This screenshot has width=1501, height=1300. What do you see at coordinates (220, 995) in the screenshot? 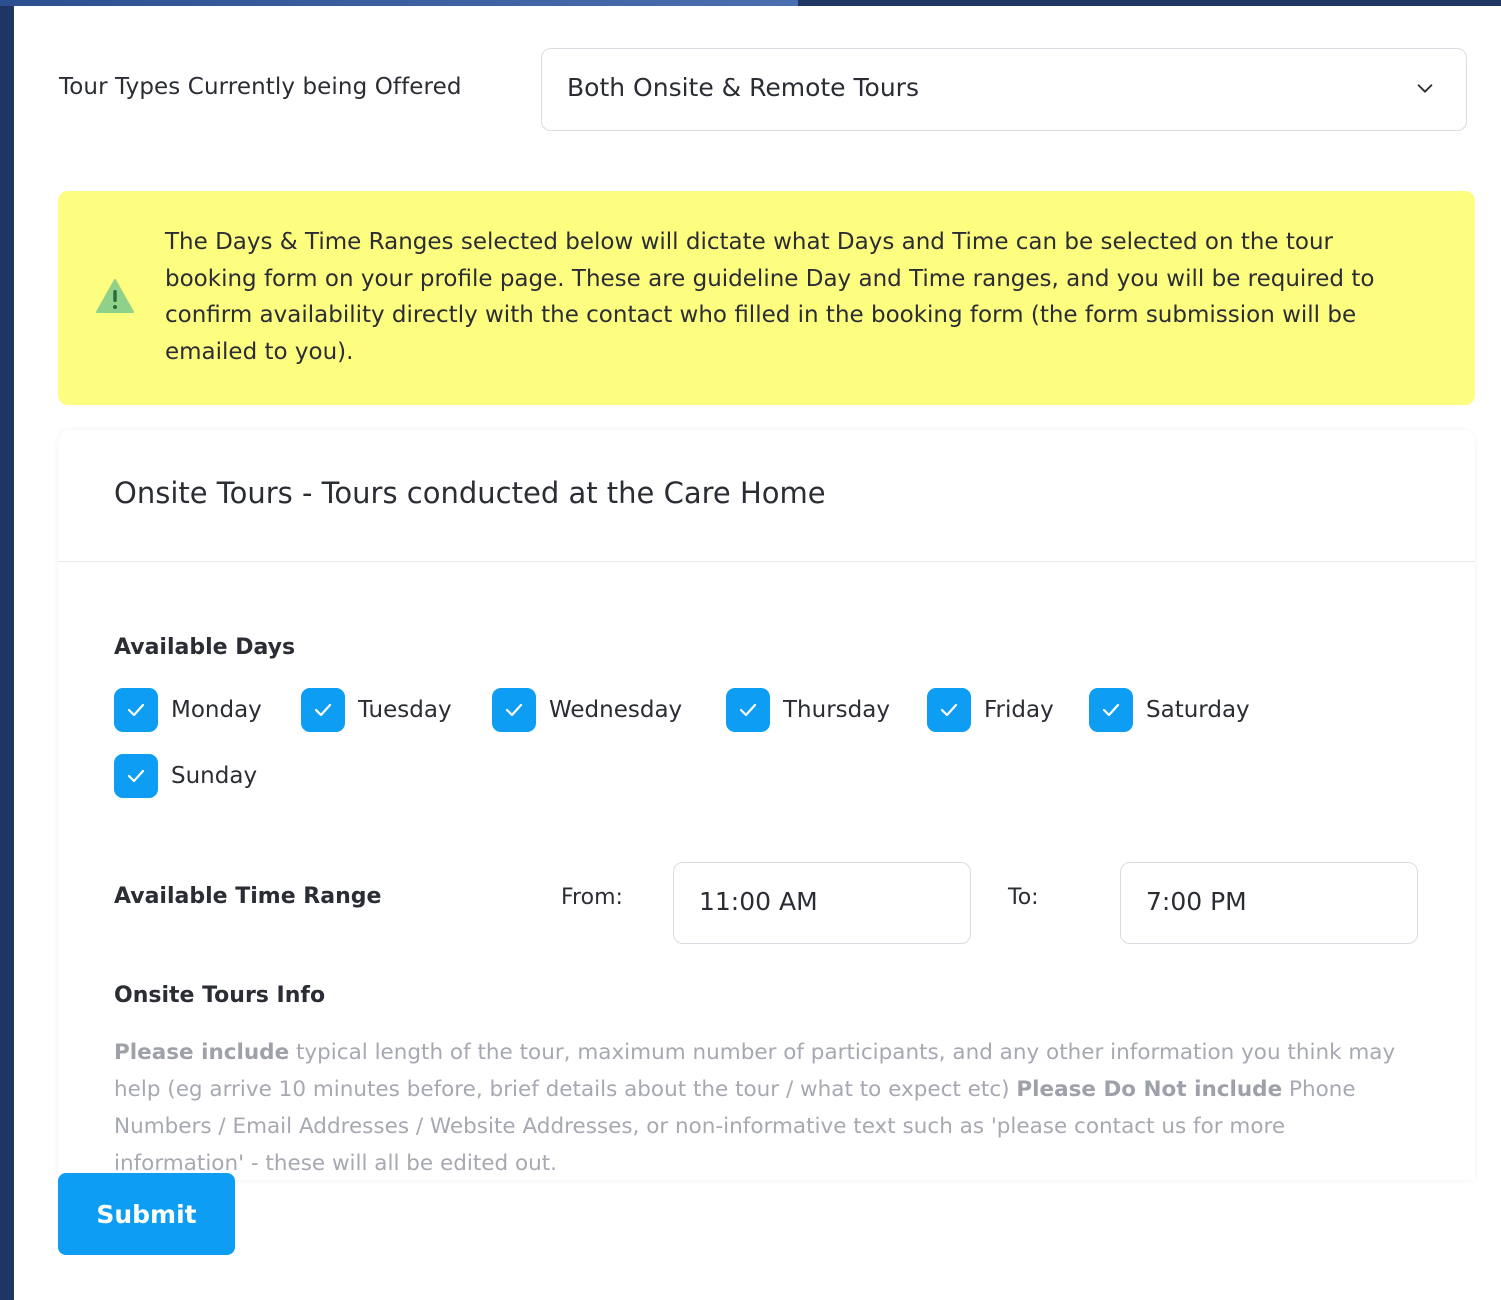
I see `onsite-info-label: Onsite Tours Info` at bounding box center [220, 995].